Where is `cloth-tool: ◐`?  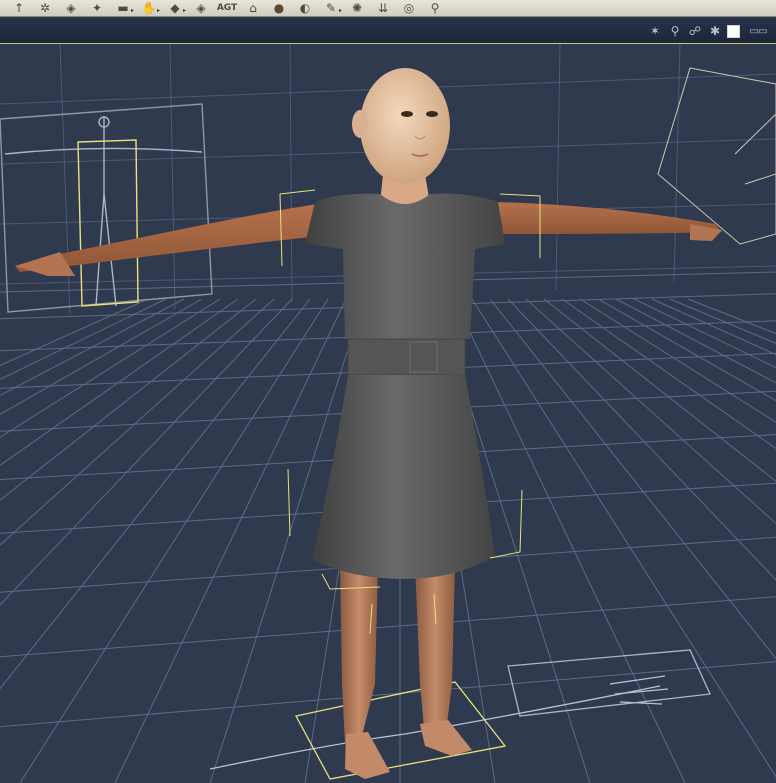
cloth-tool: ◐ is located at coordinates (305, 8).